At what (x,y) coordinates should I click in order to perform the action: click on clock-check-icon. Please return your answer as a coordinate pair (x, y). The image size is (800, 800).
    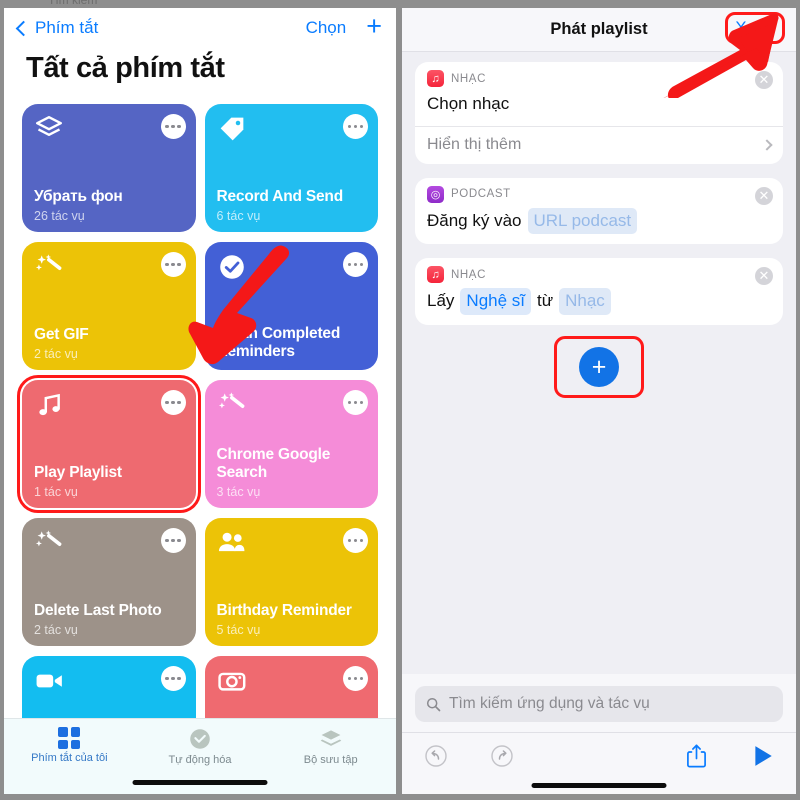
    Looking at the image, I should click on (200, 739).